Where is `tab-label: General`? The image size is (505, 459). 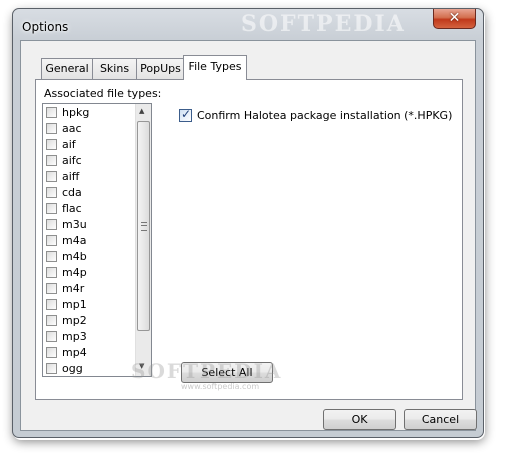
tab-label: General is located at coordinates (67, 68).